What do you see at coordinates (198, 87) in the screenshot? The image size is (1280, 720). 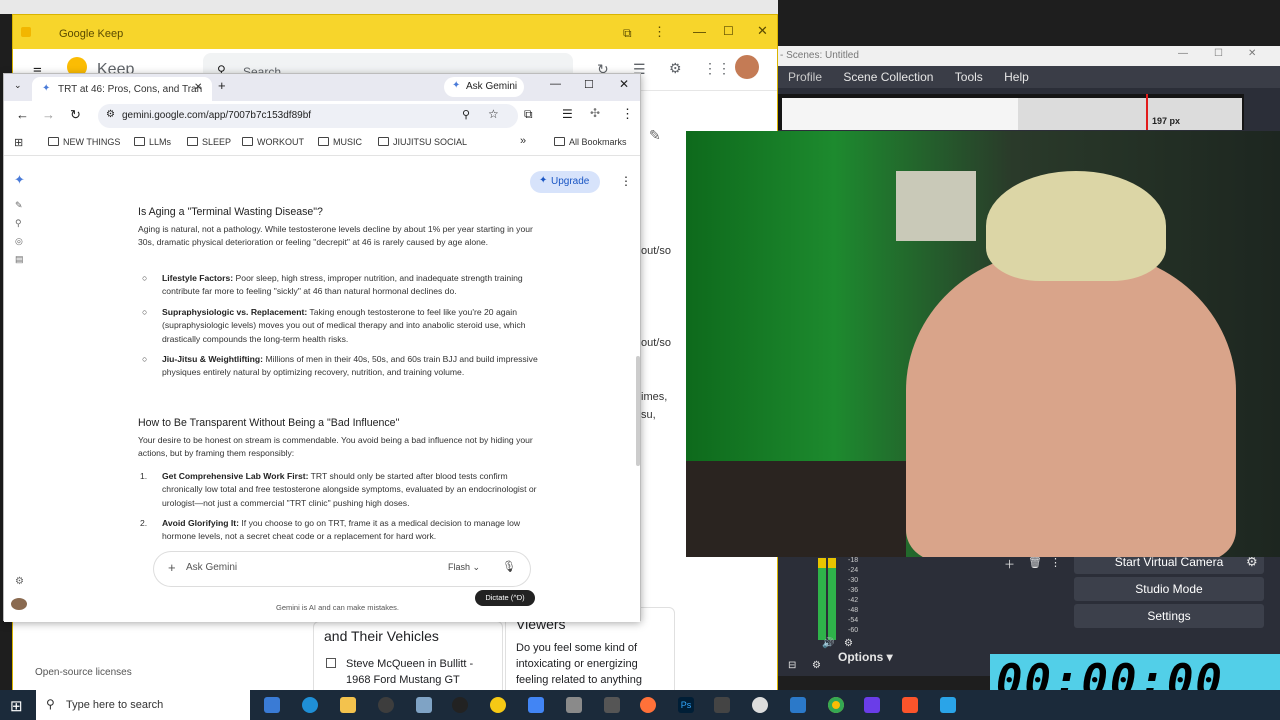 I see `tab-close-icon: ✕` at bounding box center [198, 87].